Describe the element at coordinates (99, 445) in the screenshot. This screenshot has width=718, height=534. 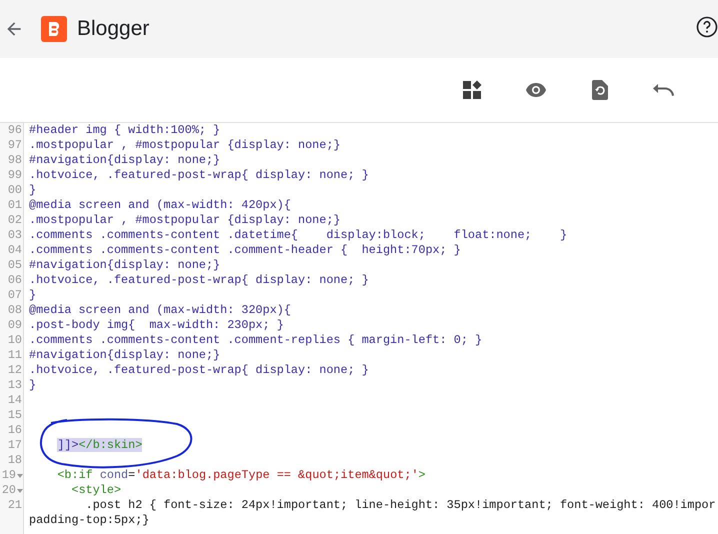
I see `code-line: ]]></b:skin>` at that location.